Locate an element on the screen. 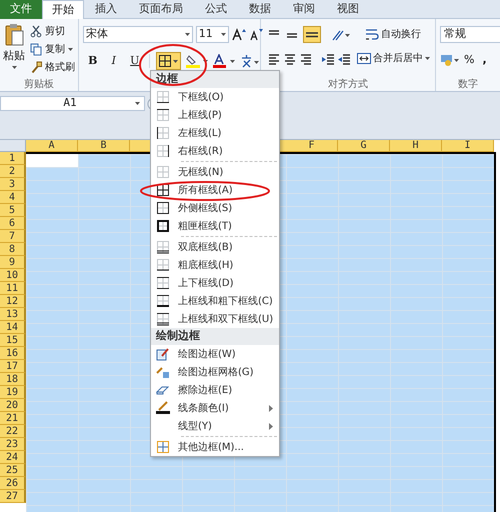 The width and height of the screenshot is (500, 512). row-header: 1 is located at coordinates (13, 158).